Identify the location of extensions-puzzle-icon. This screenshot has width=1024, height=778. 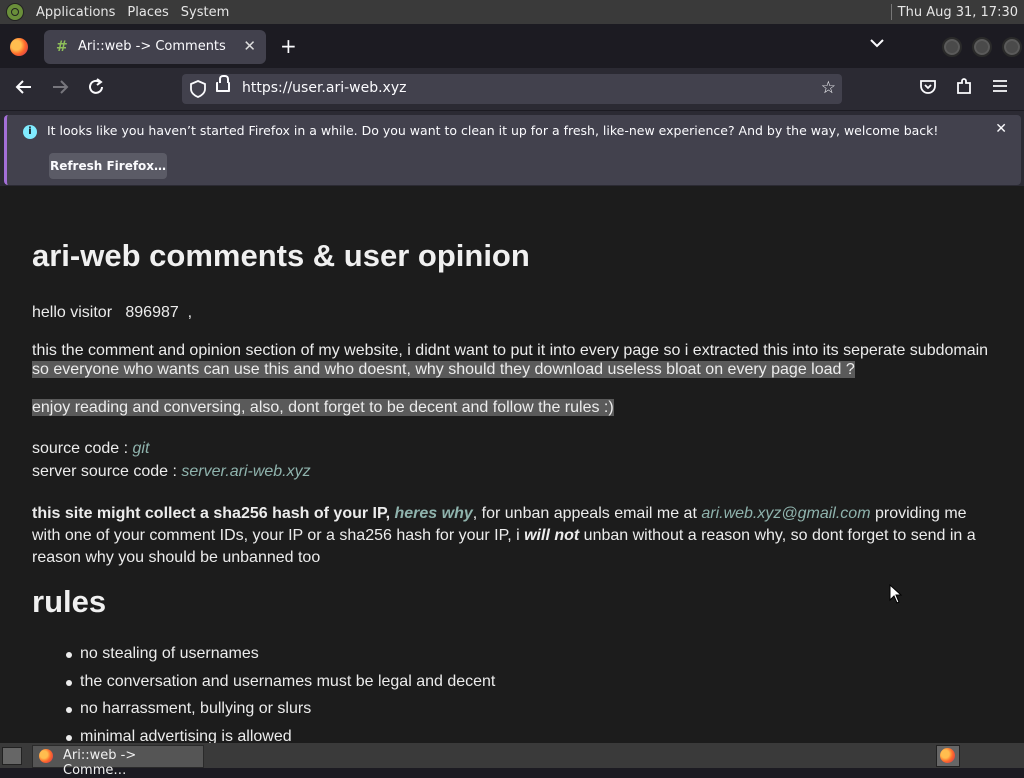
(964, 89).